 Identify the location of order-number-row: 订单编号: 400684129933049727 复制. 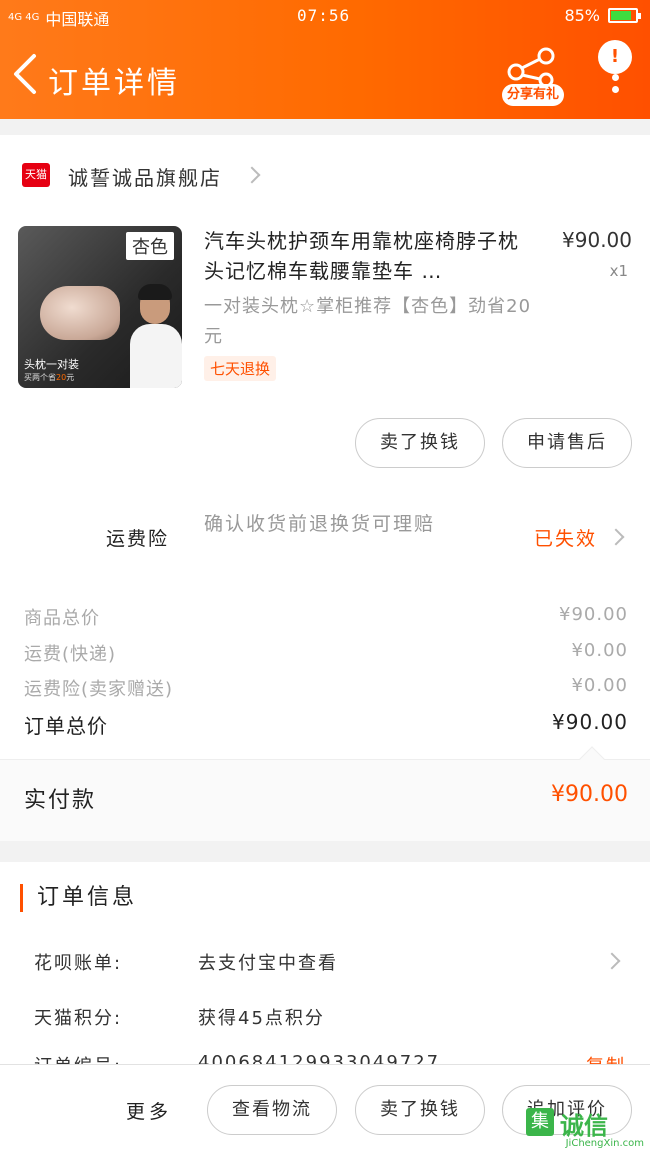
(332, 1058).